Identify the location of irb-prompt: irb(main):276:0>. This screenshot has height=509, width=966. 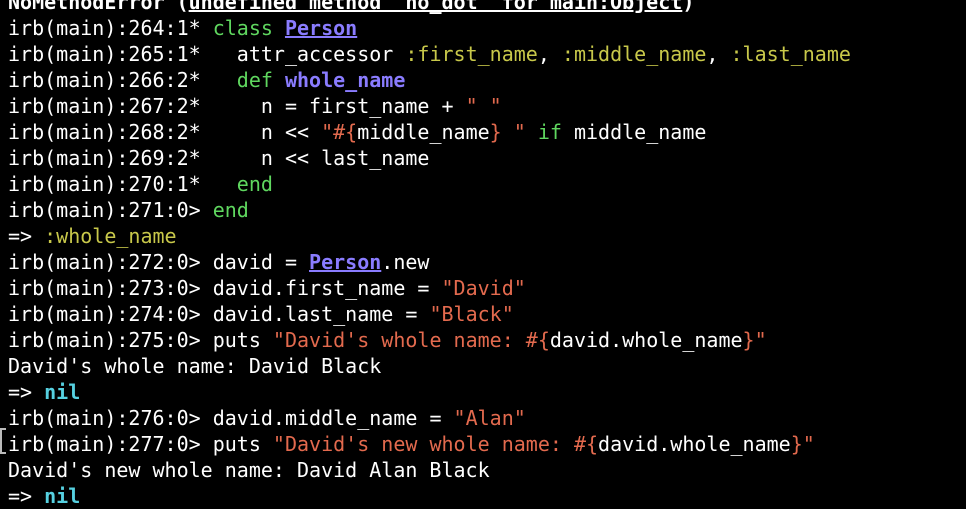
(110, 418).